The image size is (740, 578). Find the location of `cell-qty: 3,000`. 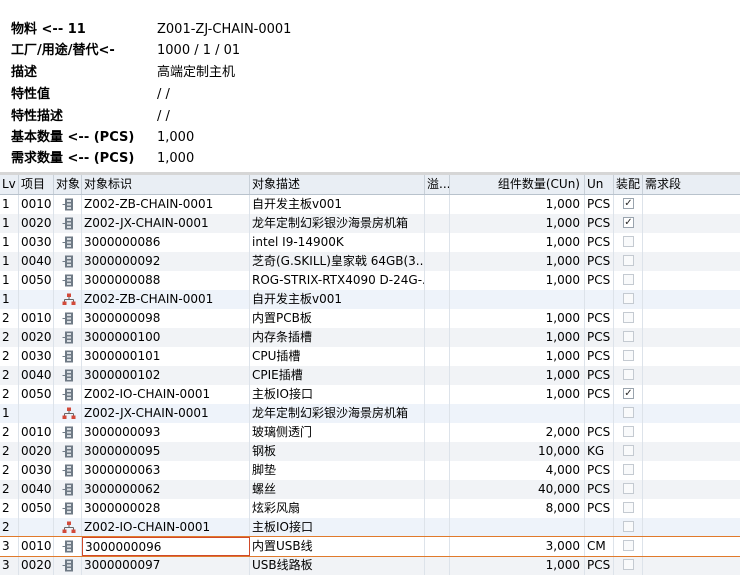

cell-qty: 3,000 is located at coordinates (517, 546).